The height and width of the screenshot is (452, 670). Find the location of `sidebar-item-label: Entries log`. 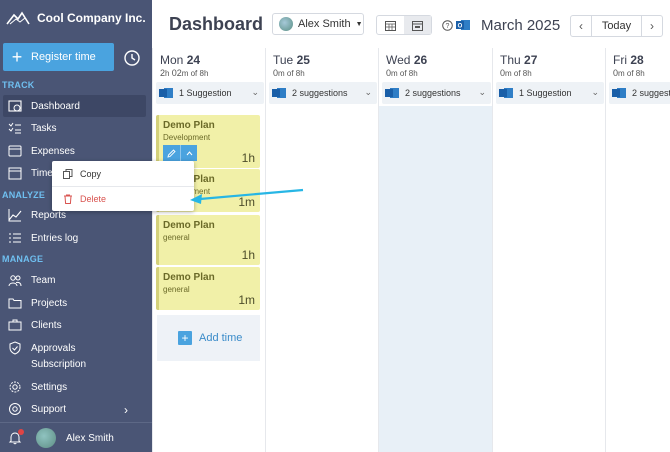

sidebar-item-label: Entries log is located at coordinates (55, 238).